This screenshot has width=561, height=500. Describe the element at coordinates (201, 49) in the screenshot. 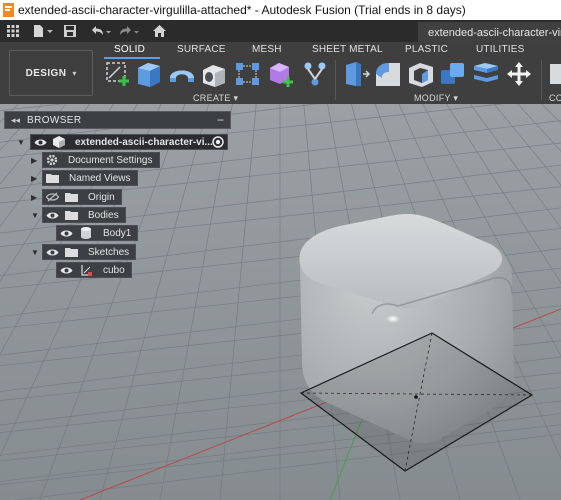

I see `tab-surface: SURFACE` at that location.